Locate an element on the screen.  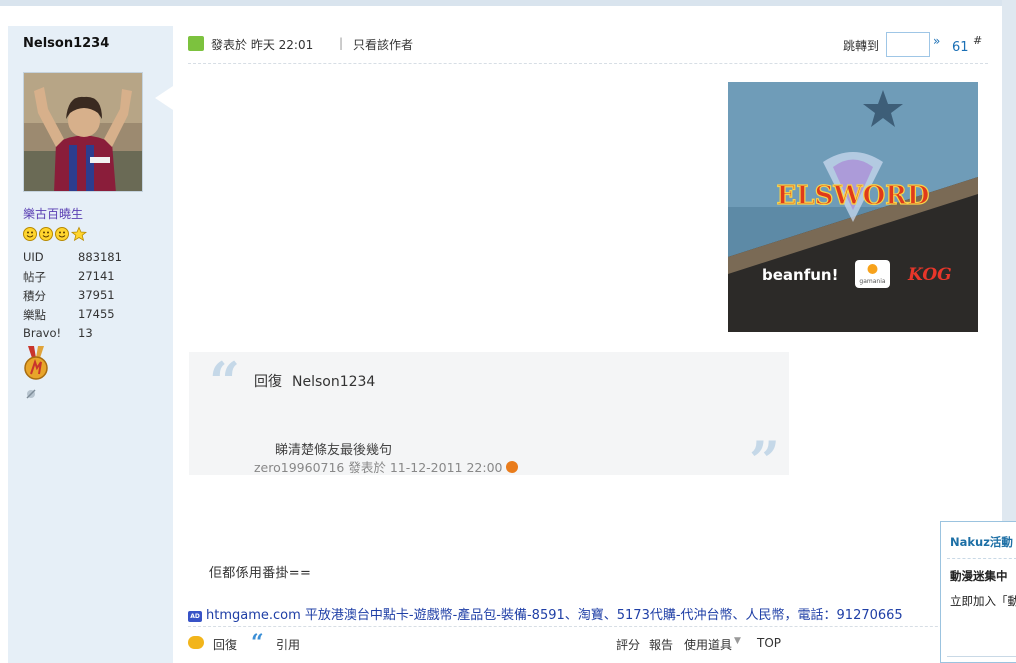
avatar is located at coordinates (83, 132).